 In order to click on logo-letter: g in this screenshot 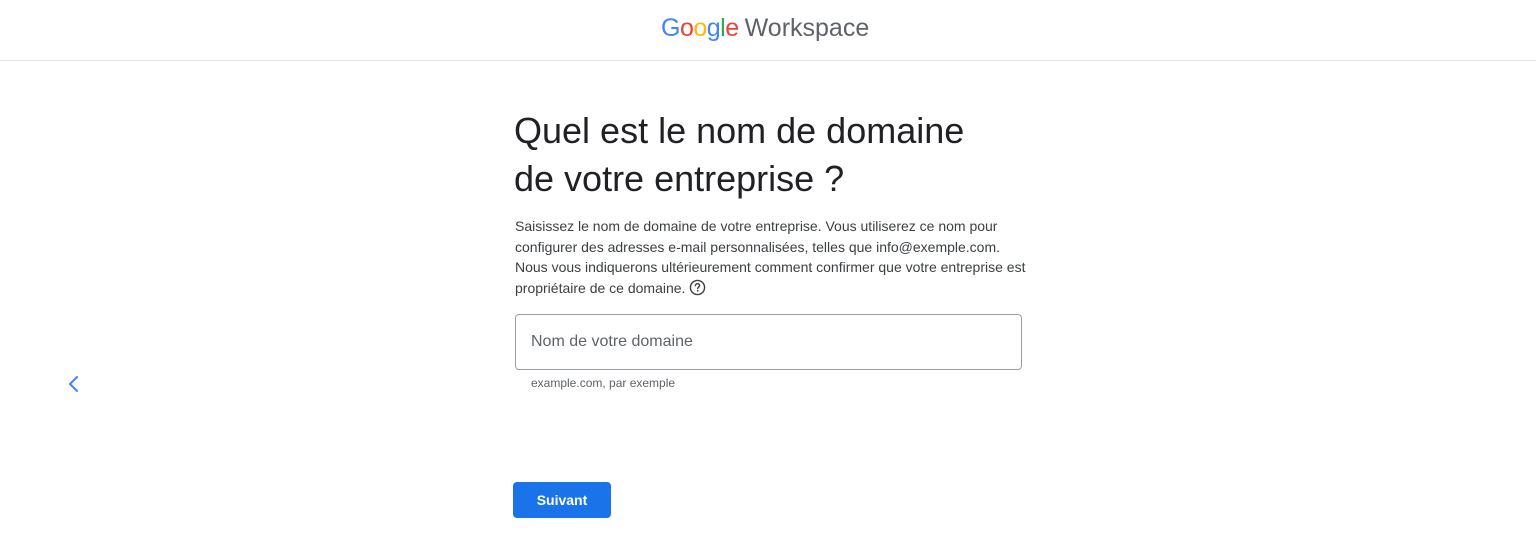, I will do `click(713, 28)`.